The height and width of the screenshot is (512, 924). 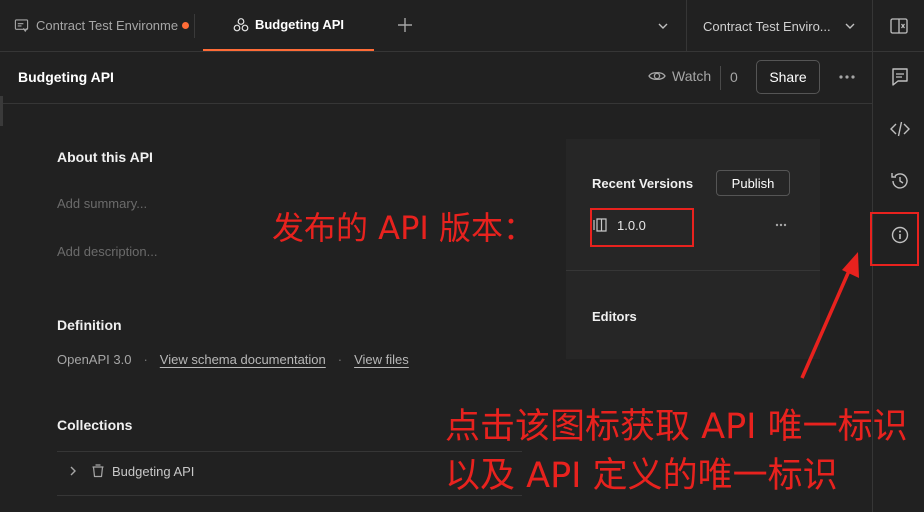 I want to click on version-more-options-icon, so click(x=781, y=225).